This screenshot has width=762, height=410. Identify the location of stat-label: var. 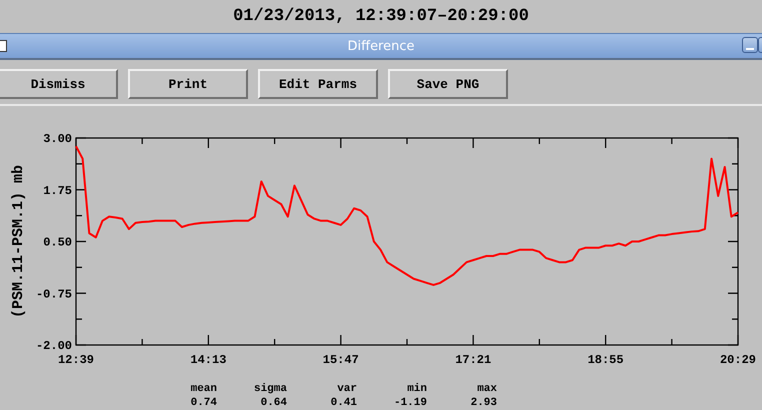
(347, 389).